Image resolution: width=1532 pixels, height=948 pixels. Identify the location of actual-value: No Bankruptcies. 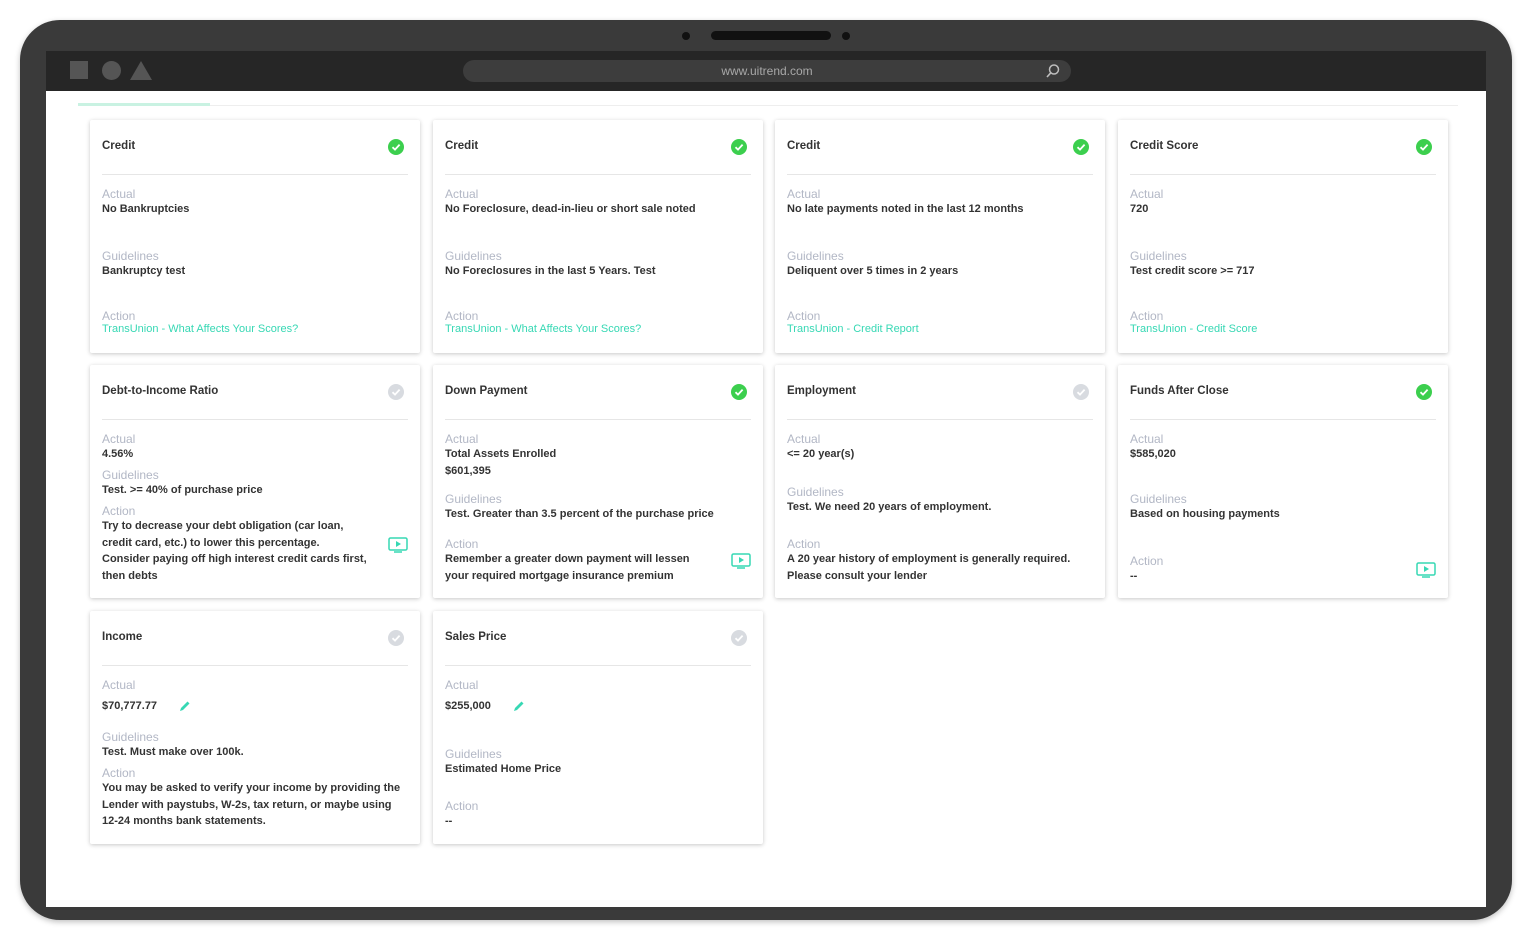
(146, 209).